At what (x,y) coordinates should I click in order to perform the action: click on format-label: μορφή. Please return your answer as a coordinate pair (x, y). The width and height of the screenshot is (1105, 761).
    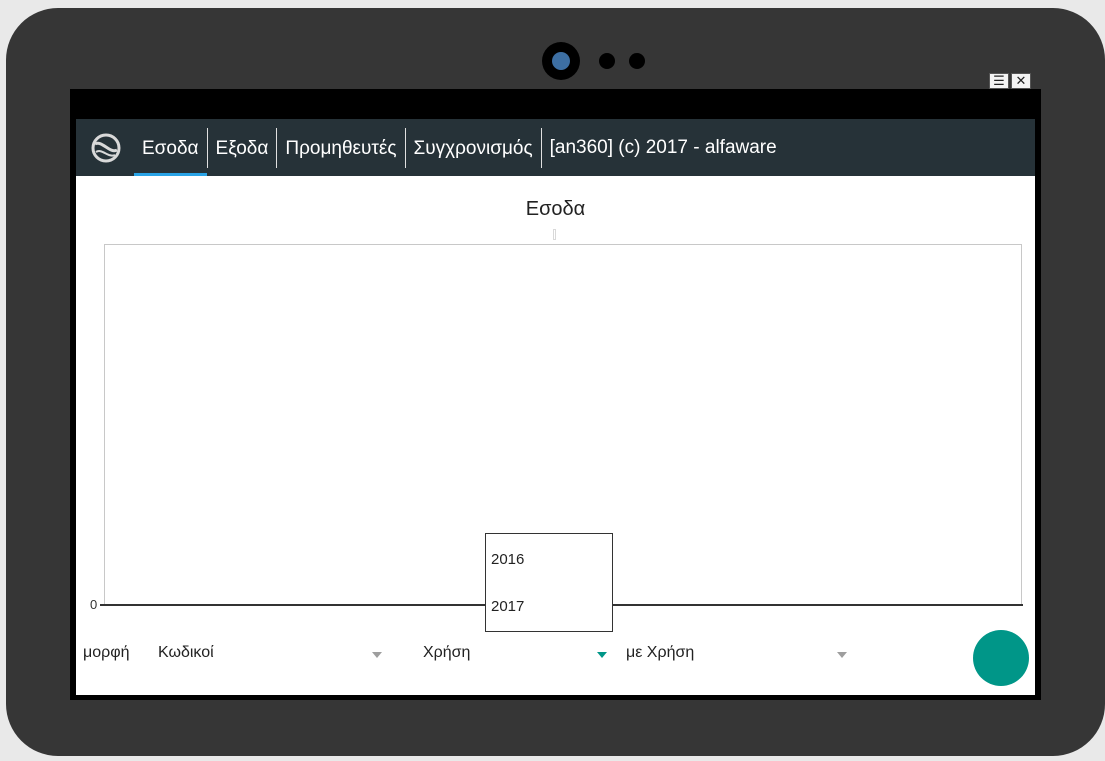
    Looking at the image, I should click on (106, 652).